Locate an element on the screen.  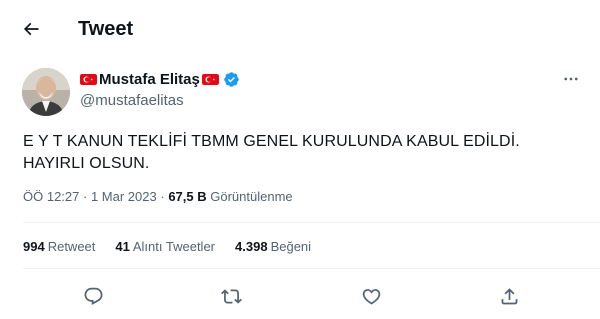
reply-icon is located at coordinates (93, 296).